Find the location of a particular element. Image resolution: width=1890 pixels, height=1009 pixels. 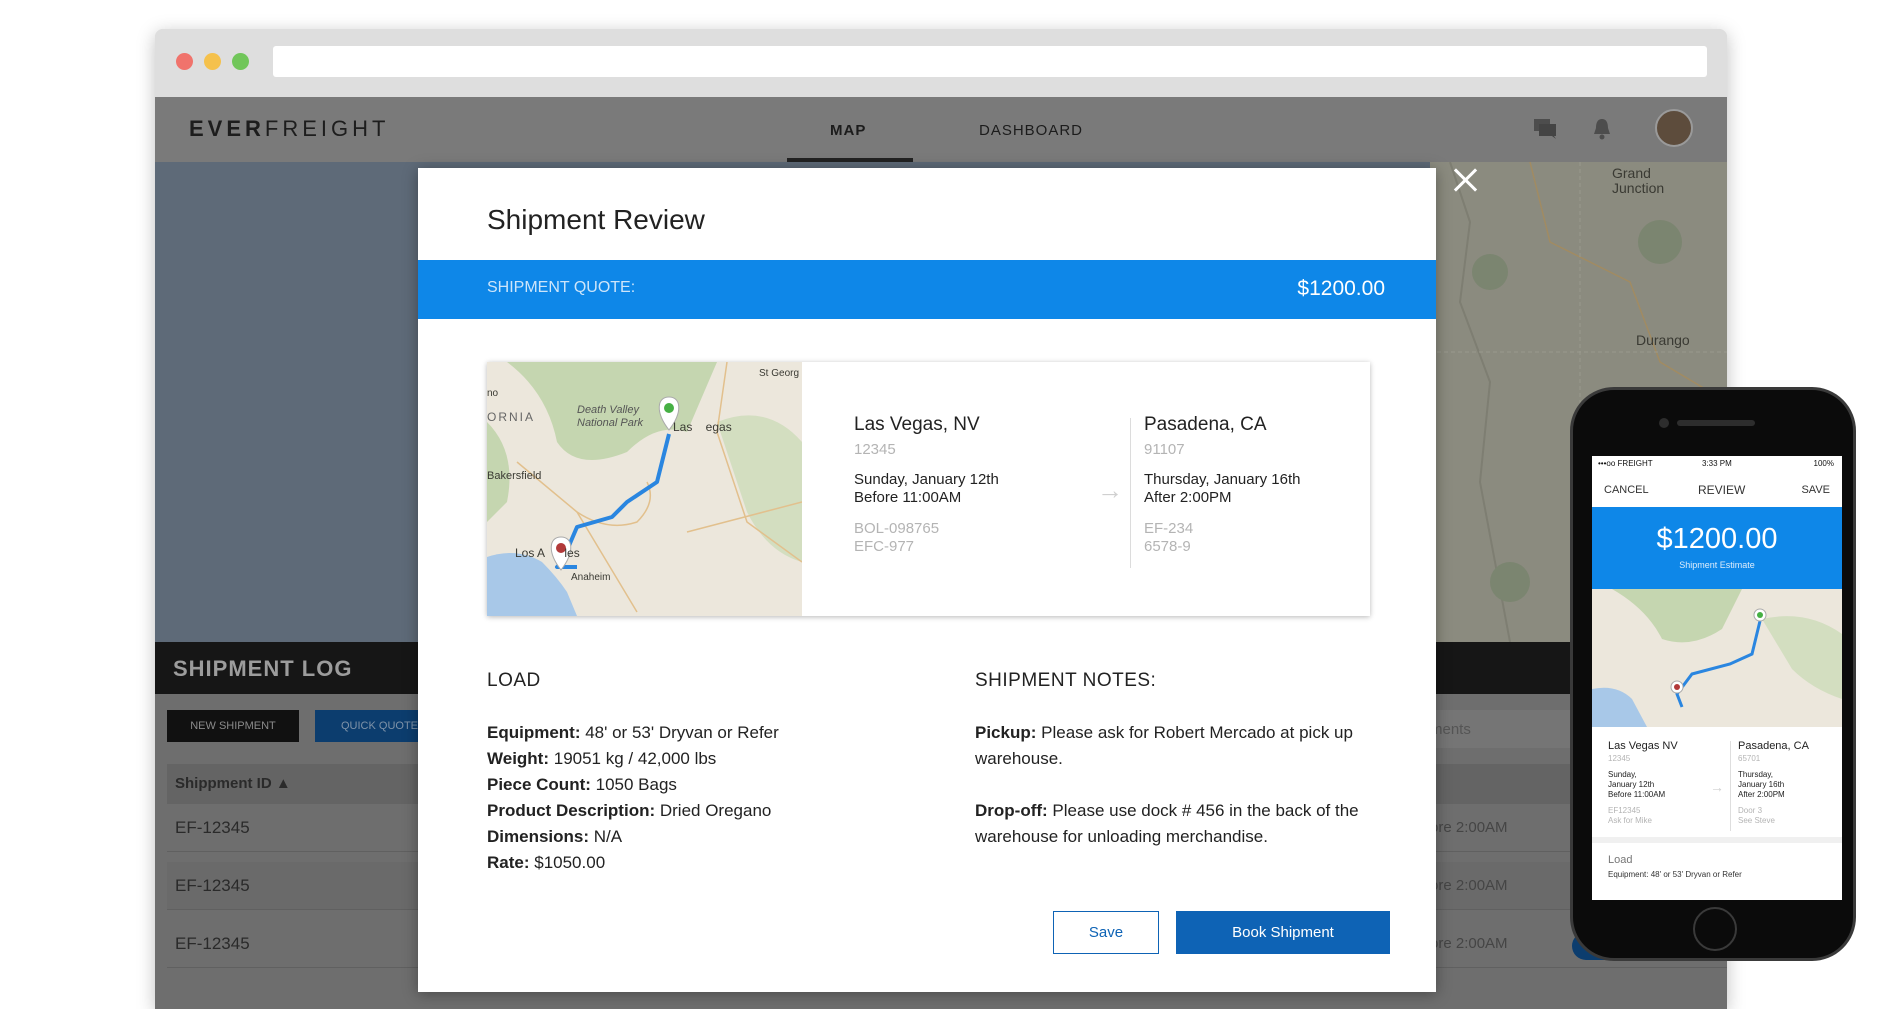

quick-quote-button: QUICK QUOTE is located at coordinates (375, 726).